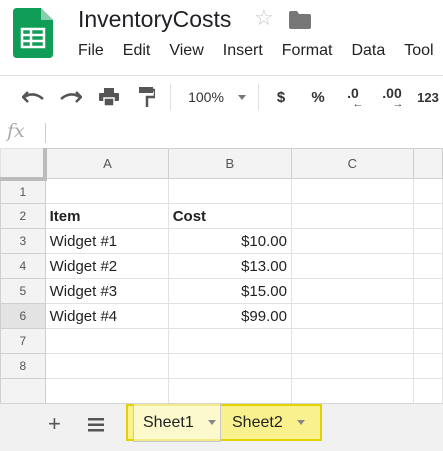 The width and height of the screenshot is (443, 451). What do you see at coordinates (352, 366) in the screenshot?
I see `cell-c8` at bounding box center [352, 366].